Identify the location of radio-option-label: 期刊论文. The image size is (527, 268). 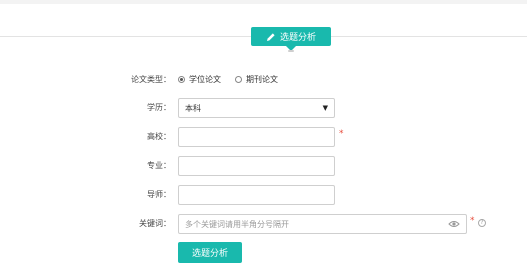
(262, 79).